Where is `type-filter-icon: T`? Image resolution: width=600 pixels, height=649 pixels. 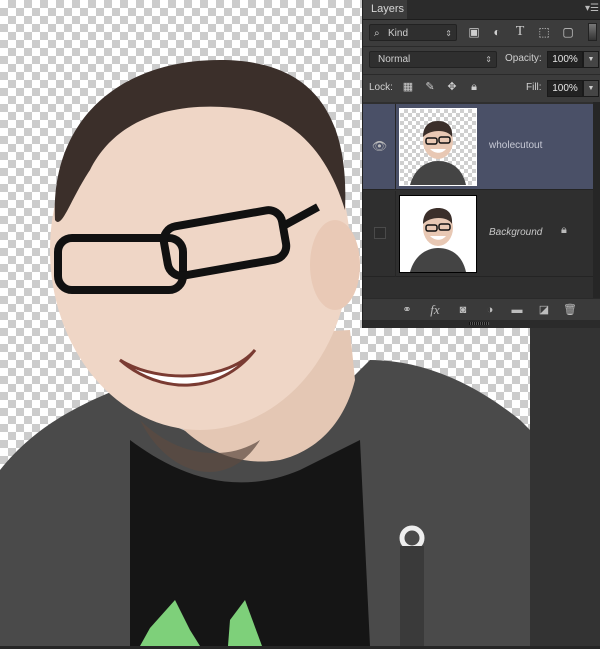
type-filter-icon: T is located at coordinates (520, 32).